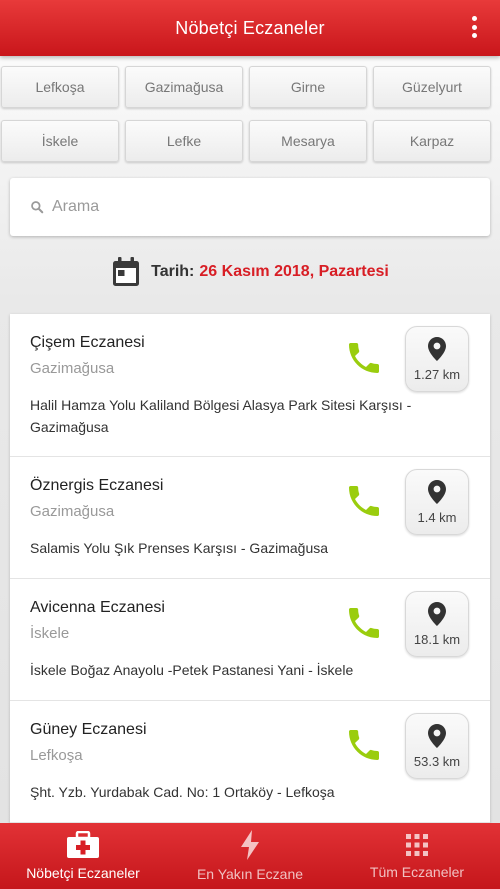 This screenshot has height=889, width=500. I want to click on pharmacy-city: İskele, so click(50, 633).